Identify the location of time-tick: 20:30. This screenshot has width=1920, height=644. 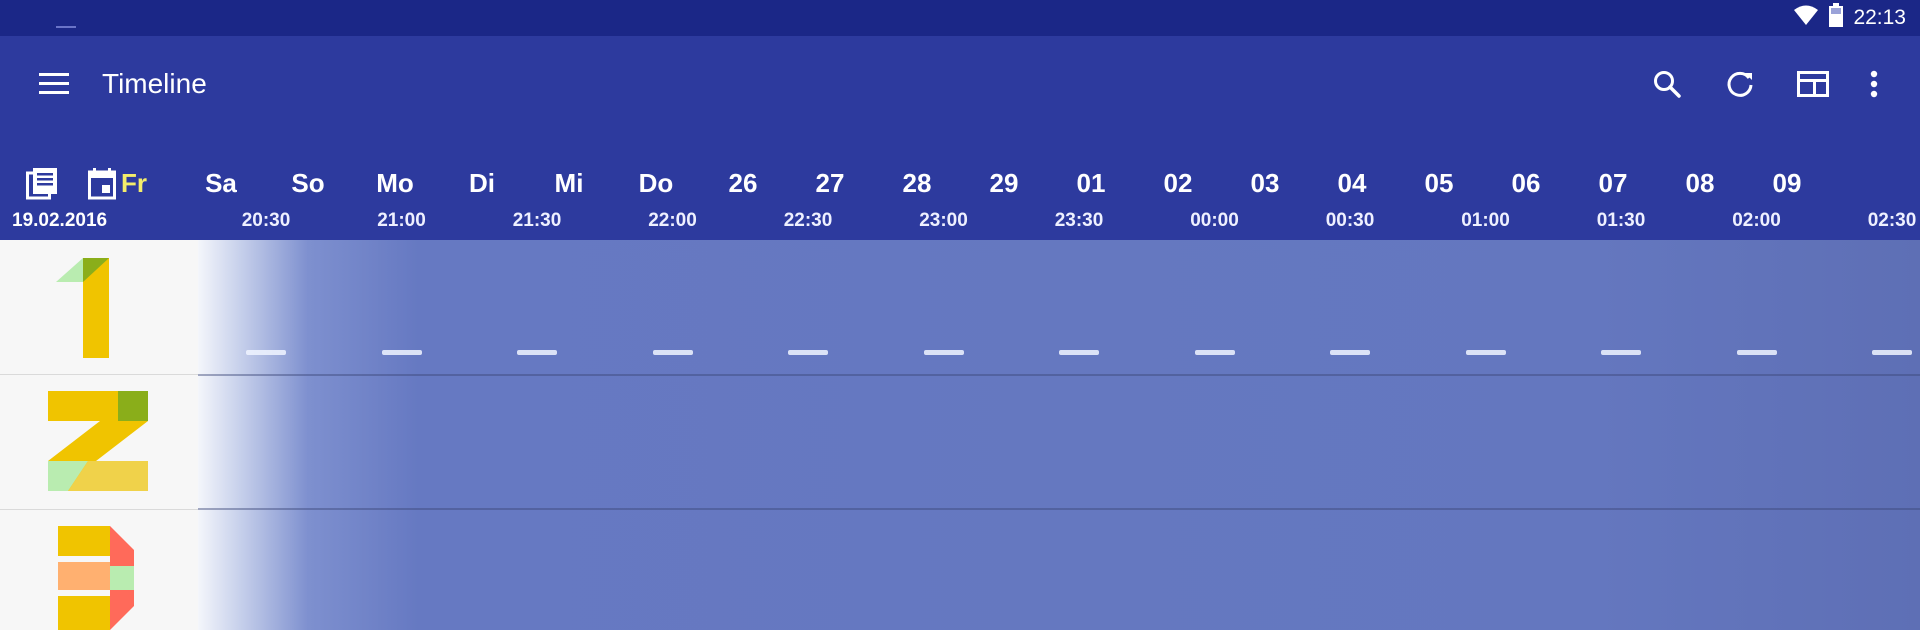
(266, 220).